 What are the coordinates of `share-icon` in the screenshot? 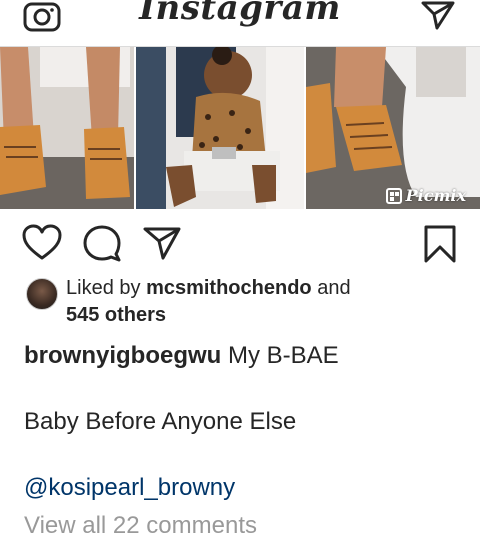 It's located at (162, 243).